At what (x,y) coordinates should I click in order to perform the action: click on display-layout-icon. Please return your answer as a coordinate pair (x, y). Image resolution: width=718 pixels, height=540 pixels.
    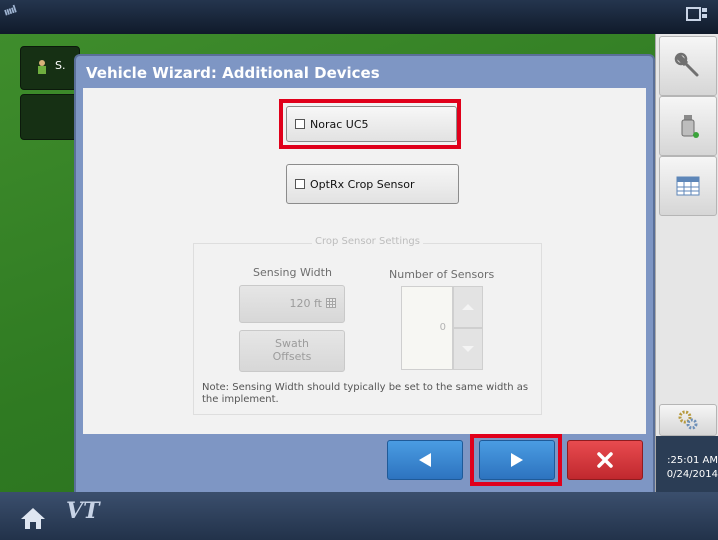
    Looking at the image, I should click on (697, 15).